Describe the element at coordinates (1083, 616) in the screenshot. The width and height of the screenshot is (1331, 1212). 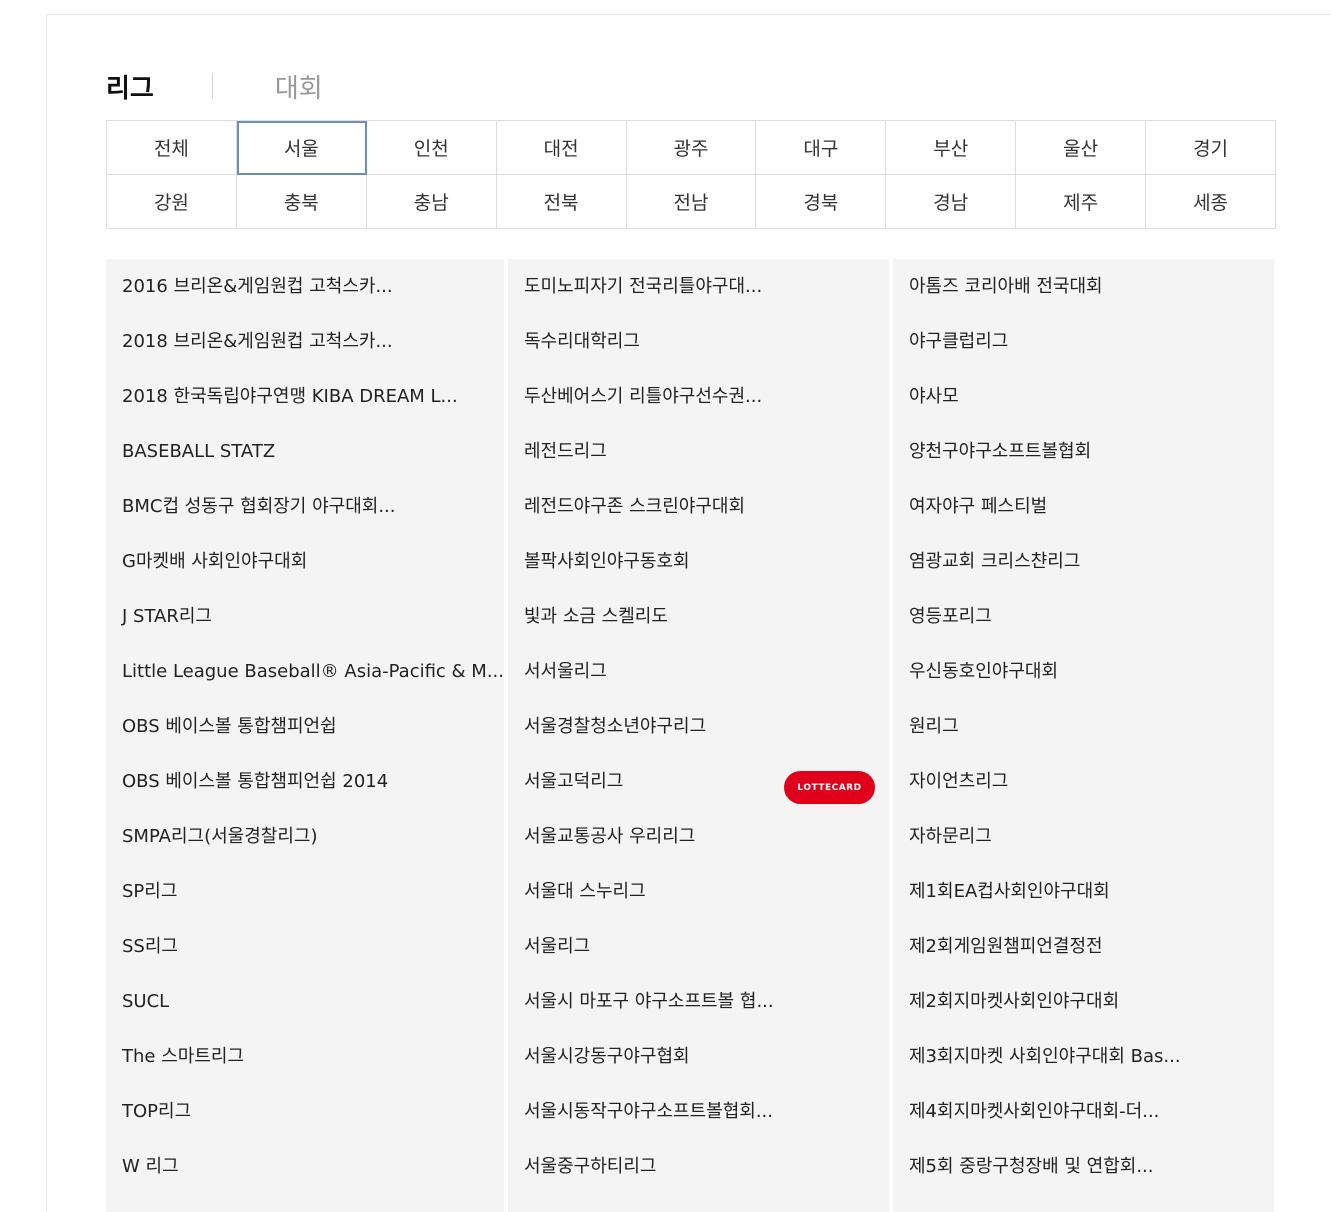
I see `league-item: 영등포리그` at that location.